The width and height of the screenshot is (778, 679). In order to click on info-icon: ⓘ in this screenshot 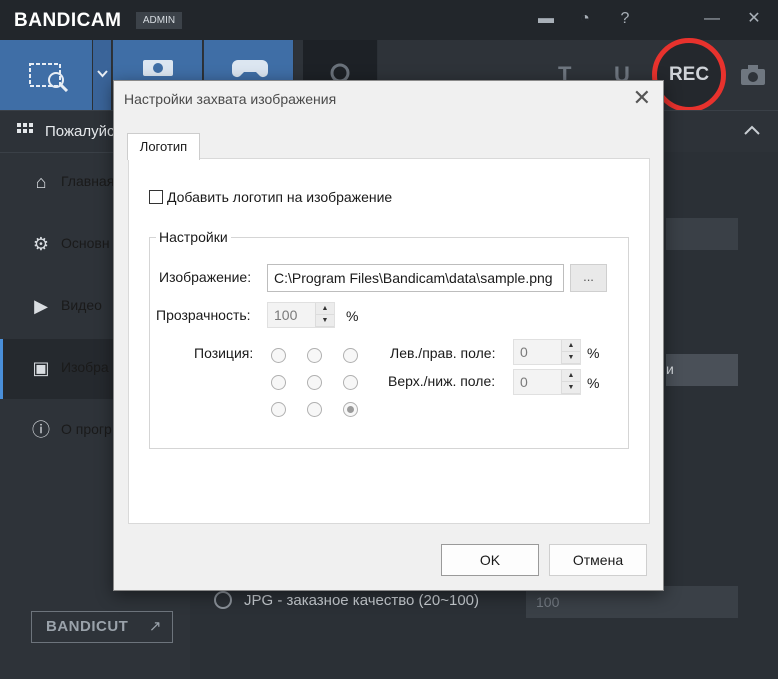, I will do `click(41, 430)`.